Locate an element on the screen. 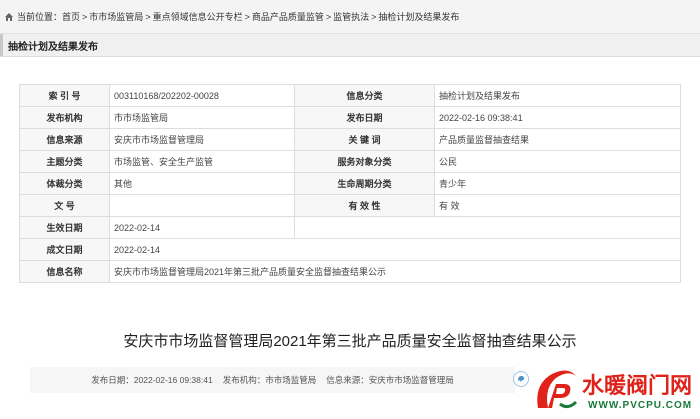  table-row: 文 号 有 效 性 有 效 is located at coordinates (350, 205).